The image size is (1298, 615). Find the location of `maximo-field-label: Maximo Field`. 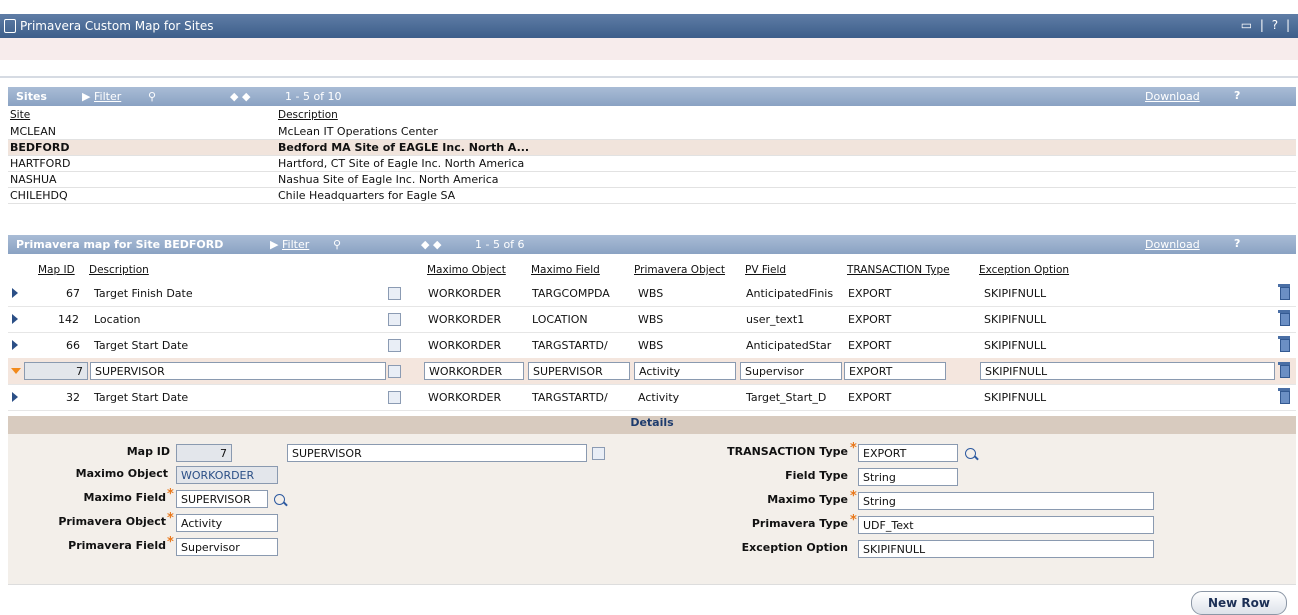

maximo-field-label: Maximo Field is located at coordinates (124, 497).